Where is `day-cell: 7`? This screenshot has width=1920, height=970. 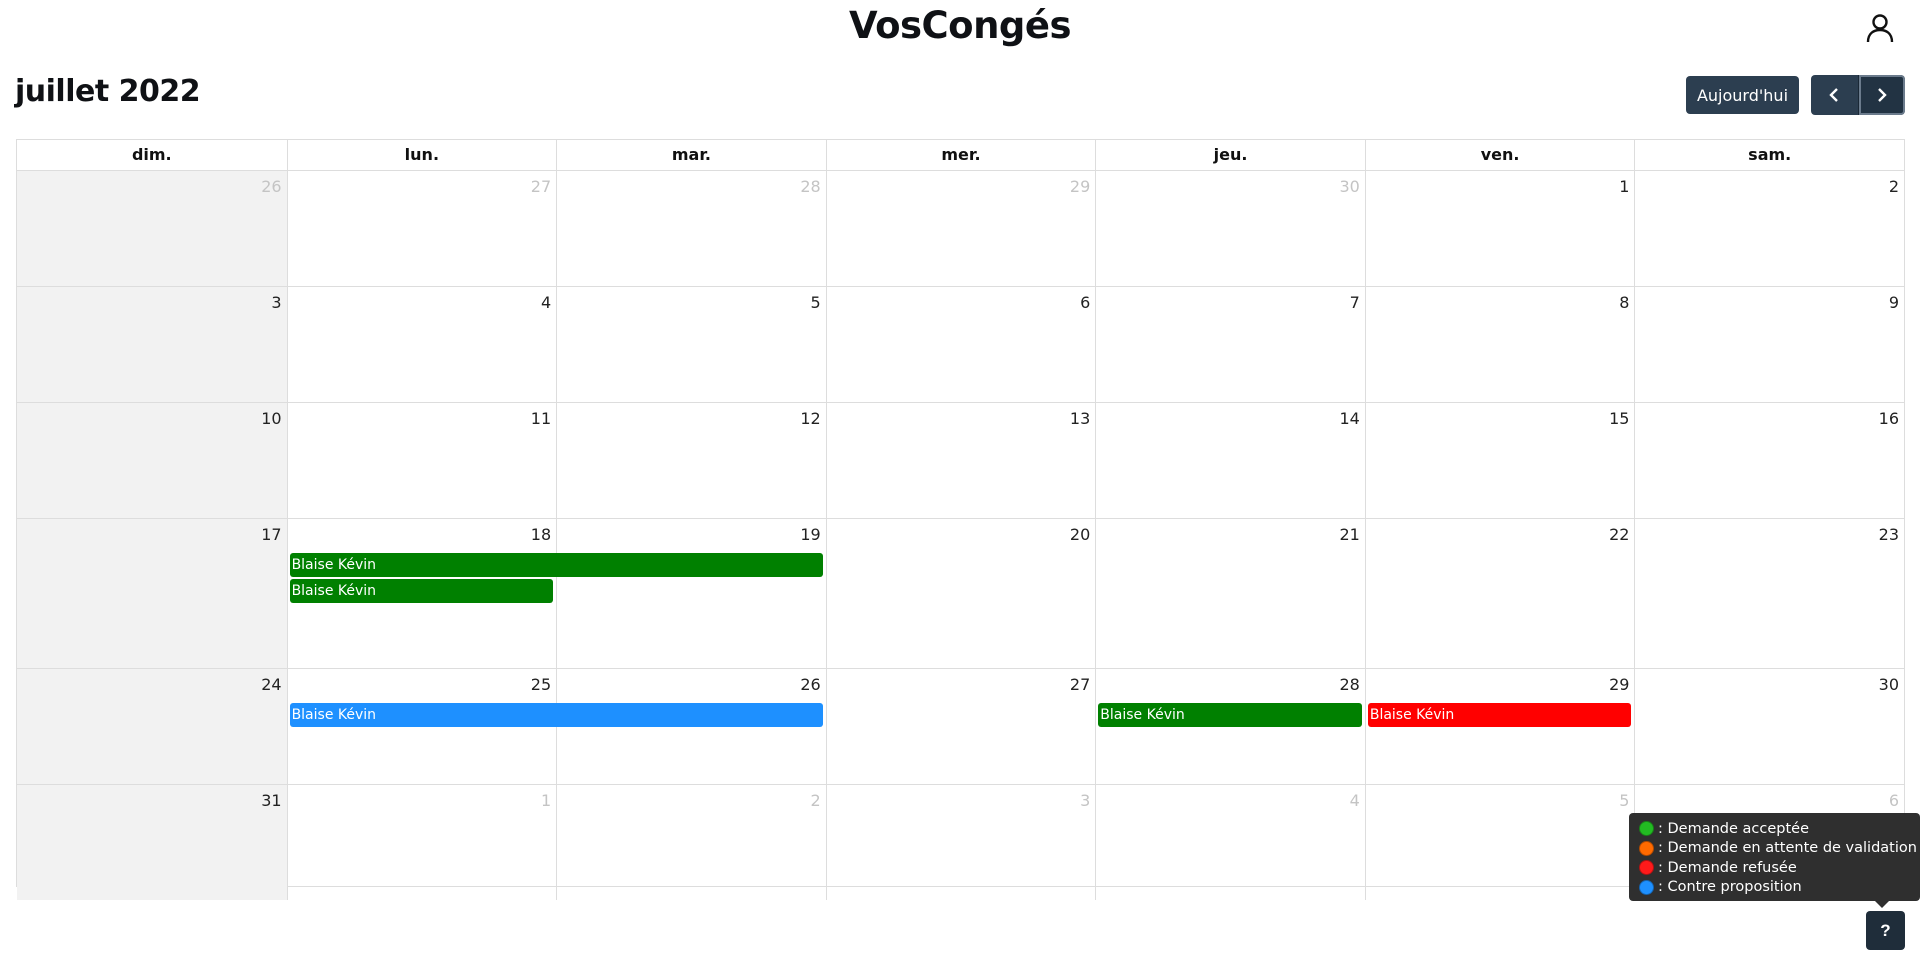 day-cell: 7 is located at coordinates (1230, 344).